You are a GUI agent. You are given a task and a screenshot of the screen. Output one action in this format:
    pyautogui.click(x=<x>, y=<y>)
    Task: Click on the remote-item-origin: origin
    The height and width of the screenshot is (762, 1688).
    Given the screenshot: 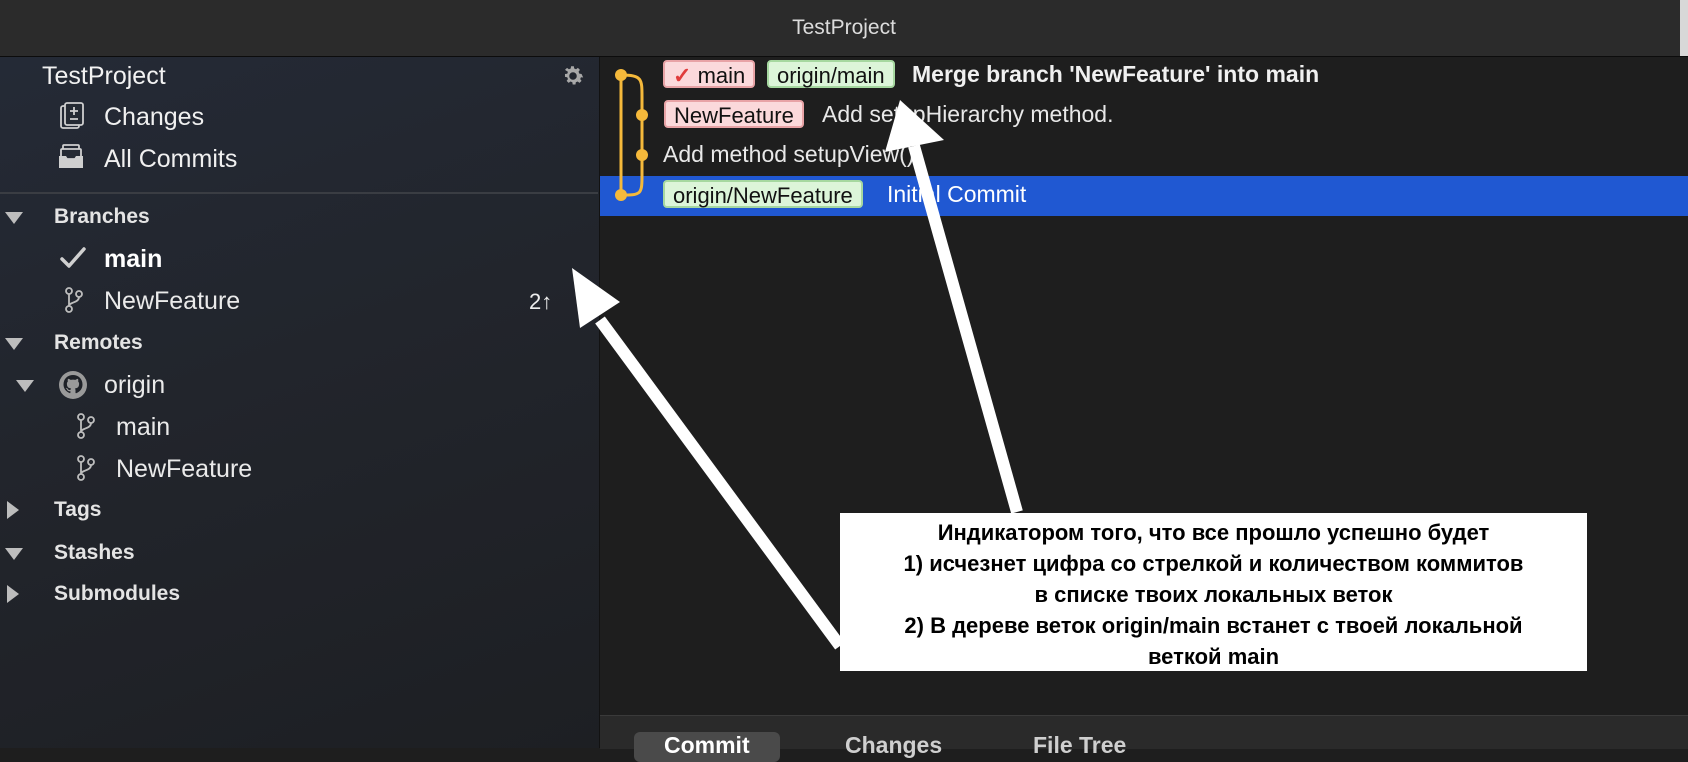 What is the action you would take?
    pyautogui.click(x=134, y=385)
    